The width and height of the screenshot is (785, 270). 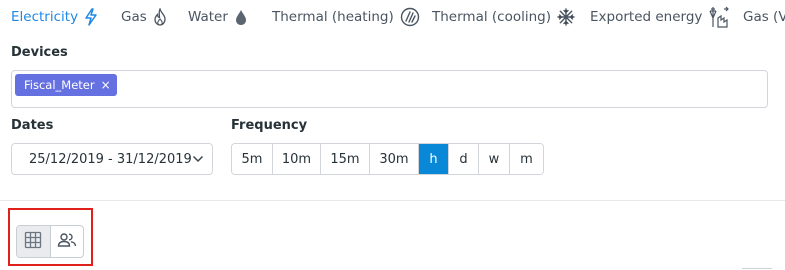 What do you see at coordinates (757, 268) in the screenshot?
I see `scroll-edge-line` at bounding box center [757, 268].